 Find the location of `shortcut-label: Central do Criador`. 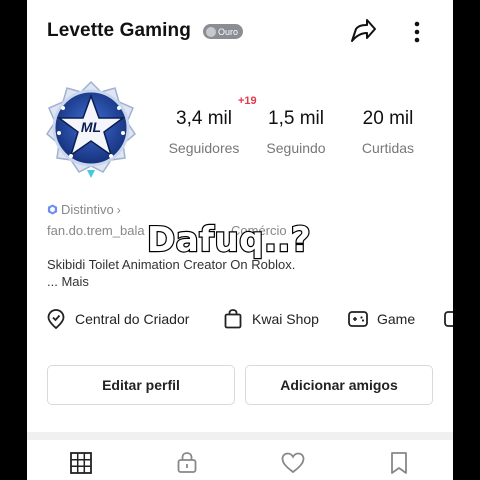

shortcut-label: Central do Criador is located at coordinates (132, 319).